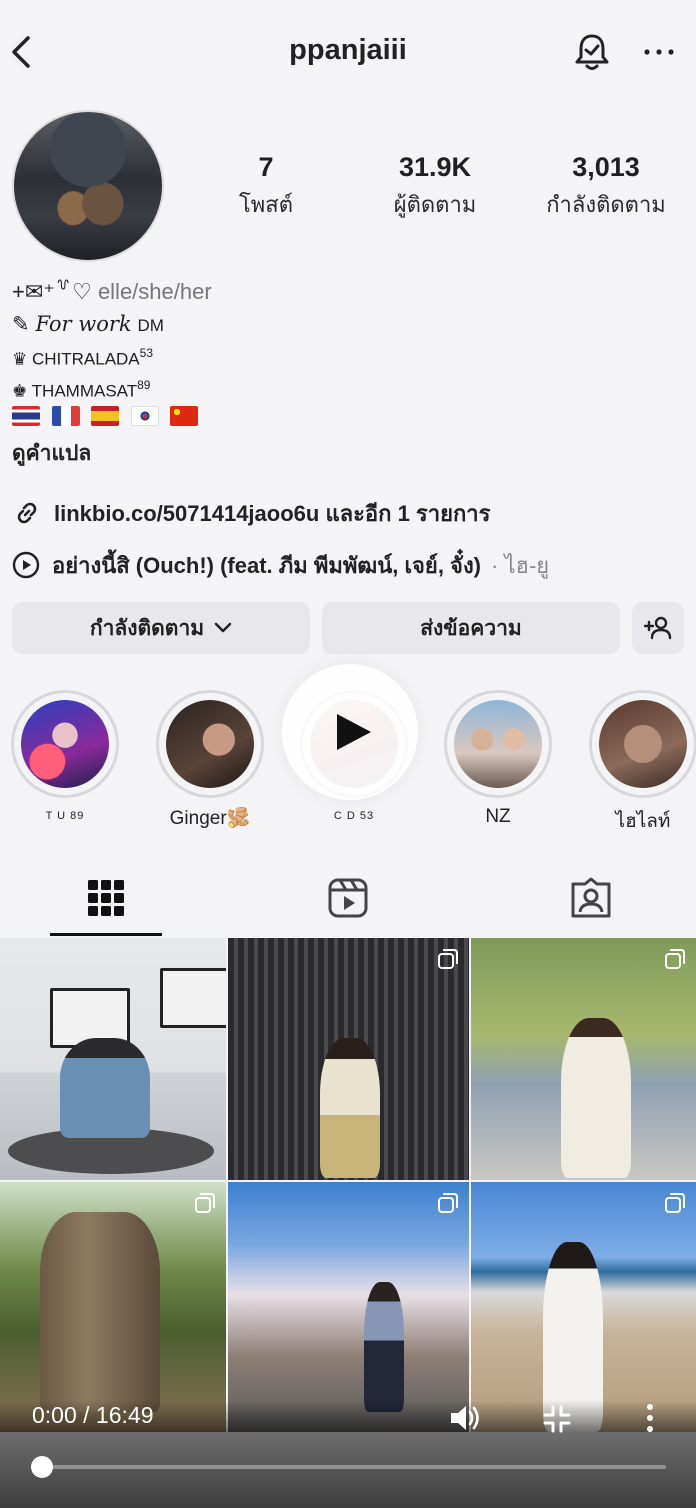 The width and height of the screenshot is (696, 1508). What do you see at coordinates (65, 415) in the screenshot?
I see `france-flag-icon` at bounding box center [65, 415].